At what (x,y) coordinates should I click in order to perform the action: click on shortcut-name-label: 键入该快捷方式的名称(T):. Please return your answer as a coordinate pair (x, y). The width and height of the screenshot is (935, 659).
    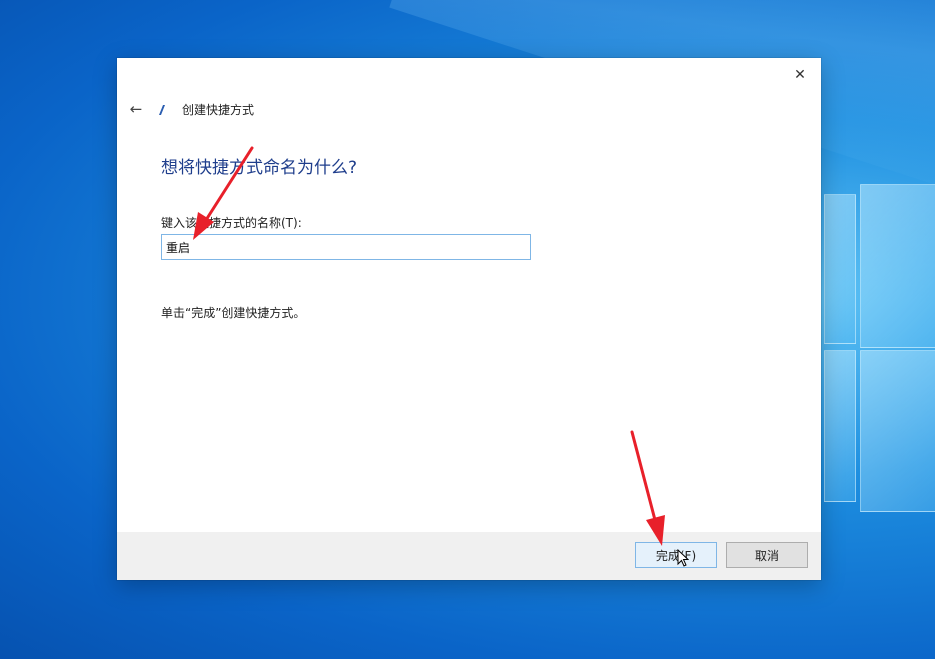
    Looking at the image, I should click on (231, 223).